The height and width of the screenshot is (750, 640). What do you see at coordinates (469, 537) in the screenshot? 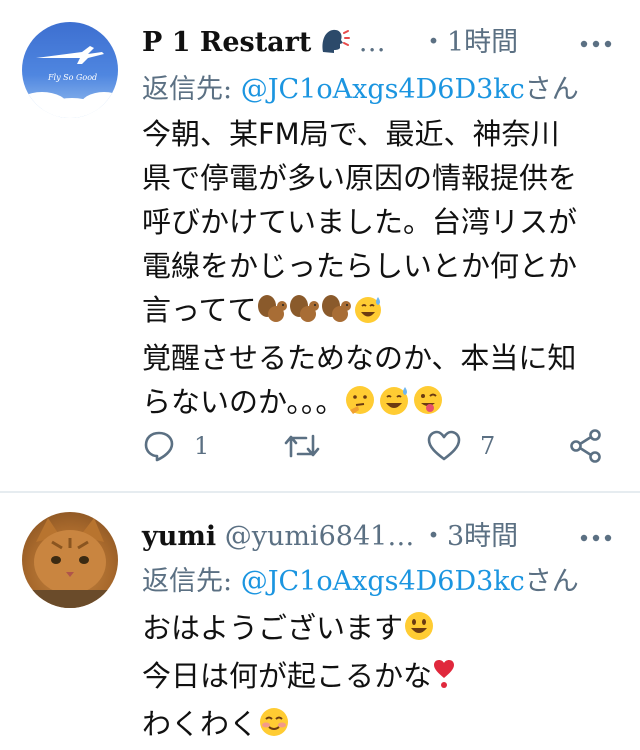
I see `timestamp: ・3時間` at bounding box center [469, 537].